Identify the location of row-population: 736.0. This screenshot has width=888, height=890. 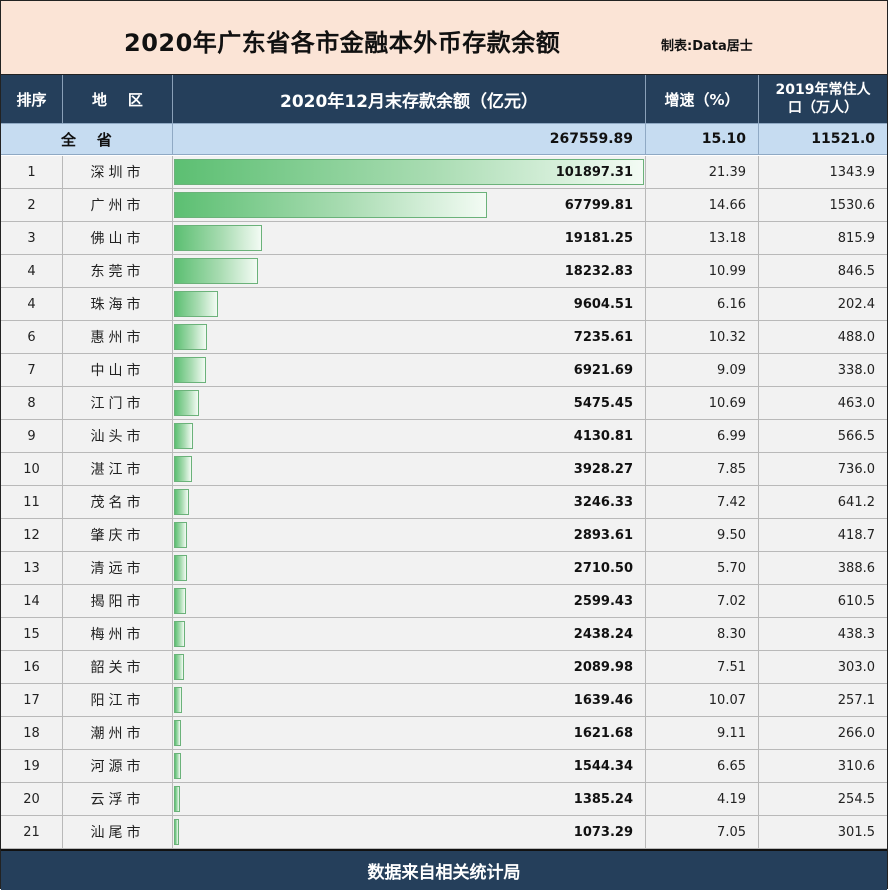
(856, 469).